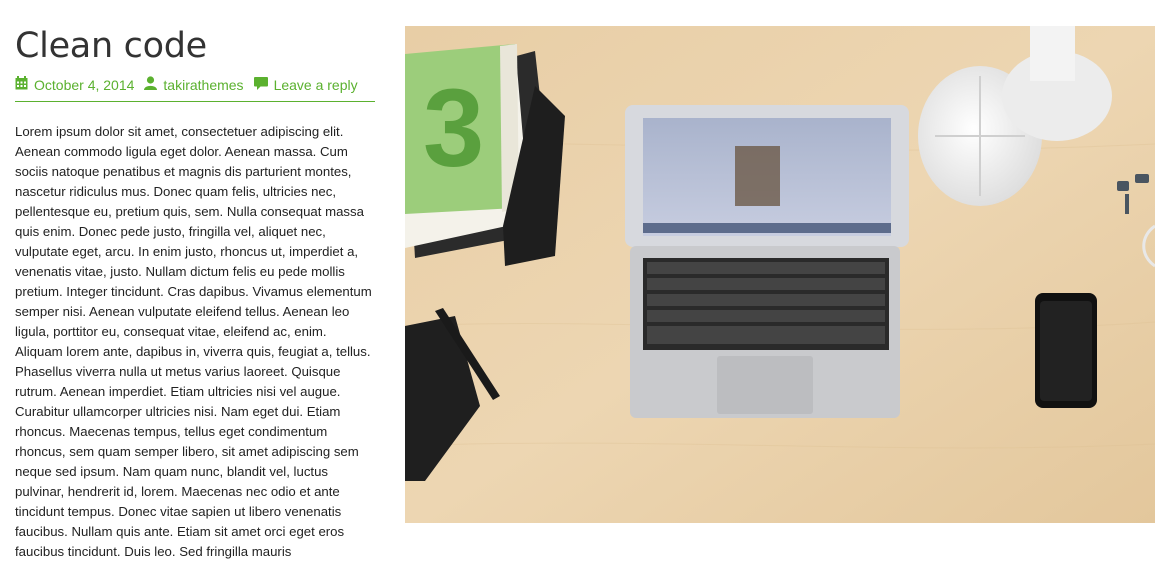 Image resolution: width=1169 pixels, height=575 pixels. I want to click on post-date-link: October 4, 2014, so click(74, 84).